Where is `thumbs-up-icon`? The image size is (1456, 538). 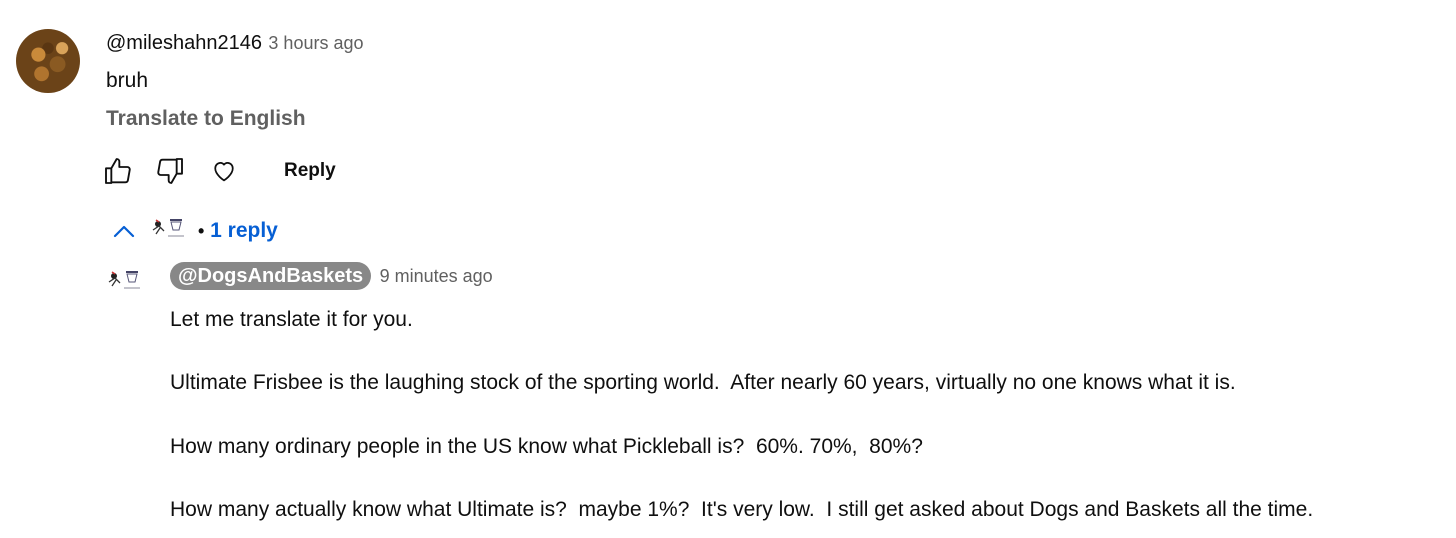 thumbs-up-icon is located at coordinates (118, 171).